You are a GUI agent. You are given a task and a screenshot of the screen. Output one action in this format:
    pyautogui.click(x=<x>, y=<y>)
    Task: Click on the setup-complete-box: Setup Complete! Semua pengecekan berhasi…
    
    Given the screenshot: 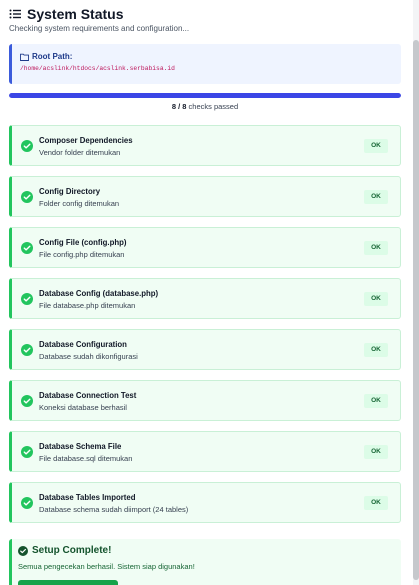 What is the action you would take?
    pyautogui.click(x=205, y=562)
    